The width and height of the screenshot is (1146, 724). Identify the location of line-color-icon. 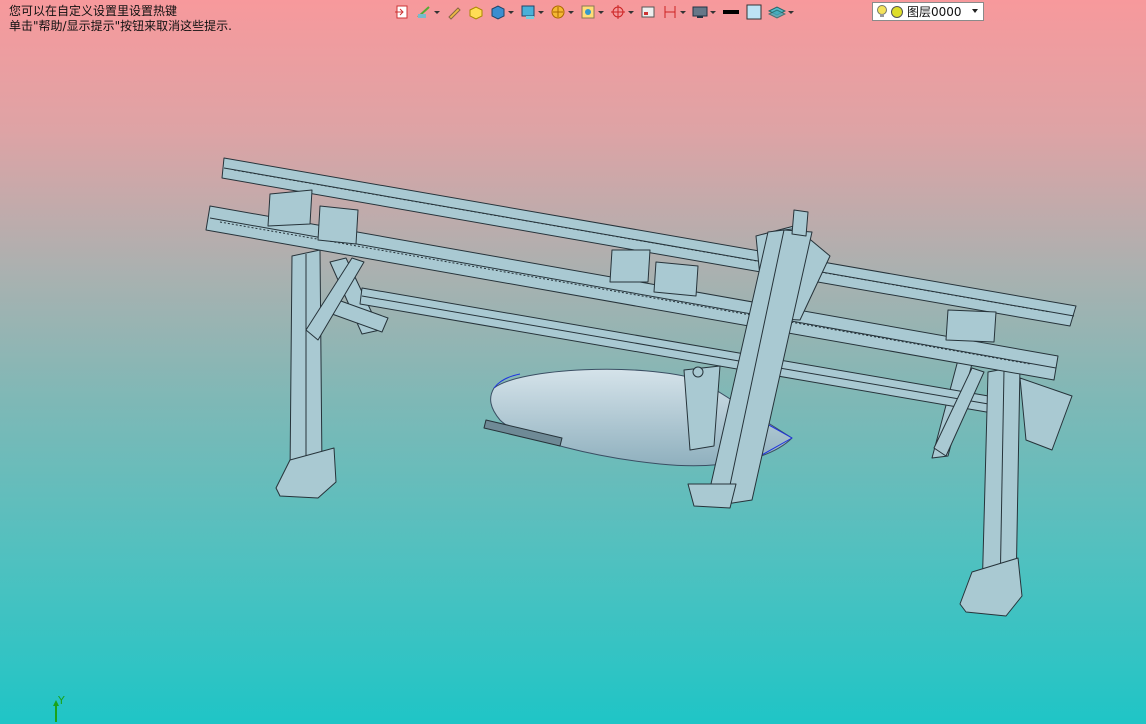
(731, 12).